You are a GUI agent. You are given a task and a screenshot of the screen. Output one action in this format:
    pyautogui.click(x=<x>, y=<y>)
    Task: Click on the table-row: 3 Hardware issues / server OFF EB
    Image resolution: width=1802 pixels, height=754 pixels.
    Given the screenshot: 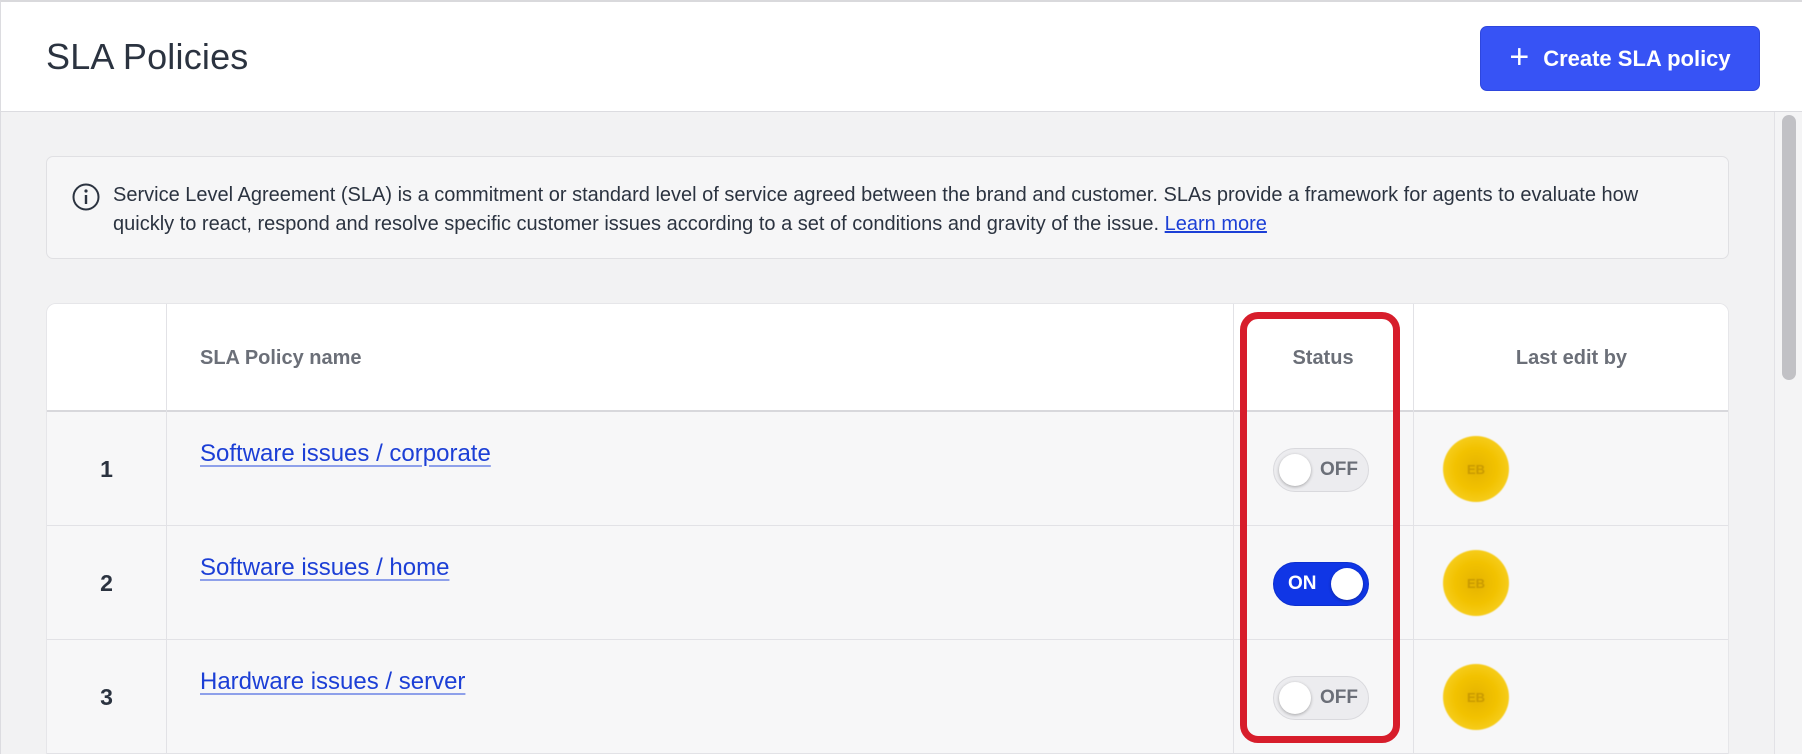 What is the action you would take?
    pyautogui.click(x=887, y=697)
    